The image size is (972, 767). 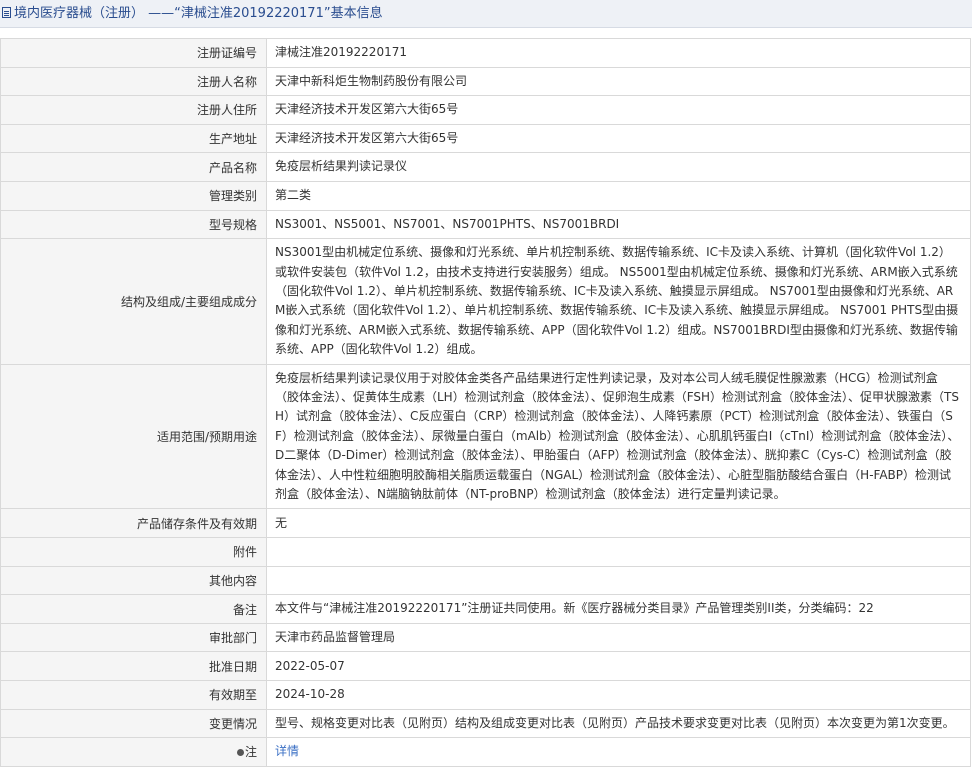 What do you see at coordinates (133, 666) in the screenshot?
I see `row-label: 批准日期` at bounding box center [133, 666].